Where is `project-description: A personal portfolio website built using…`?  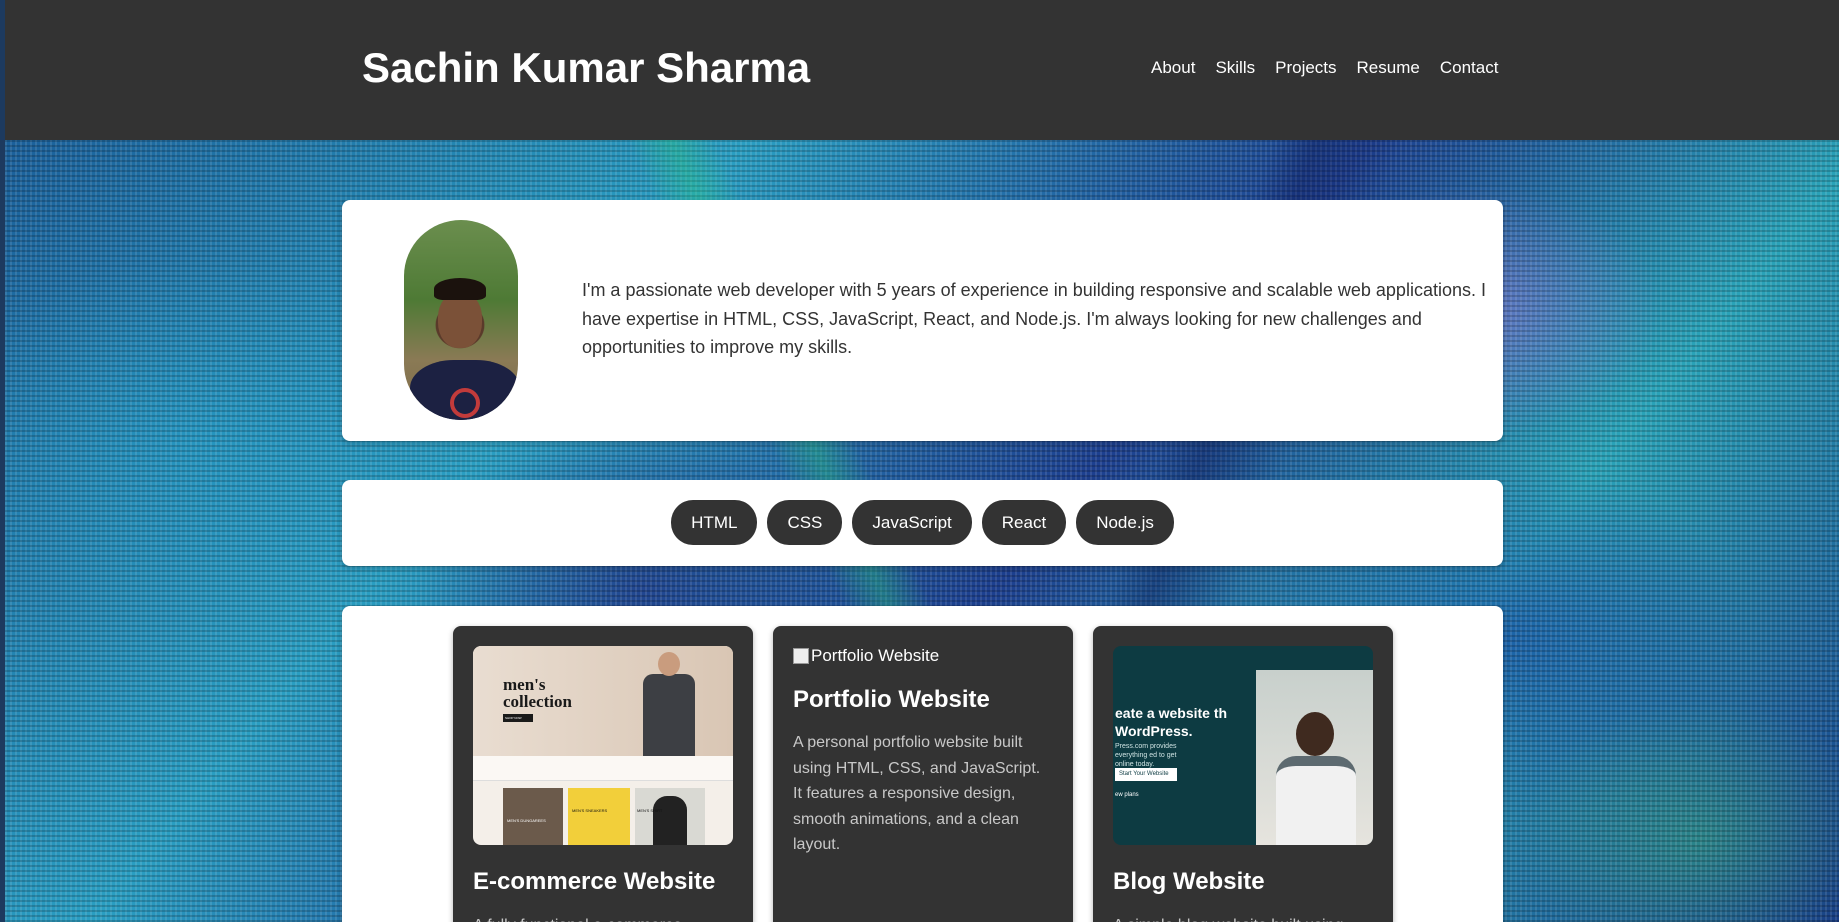
project-description: A personal portfolio website built using… is located at coordinates (917, 793).